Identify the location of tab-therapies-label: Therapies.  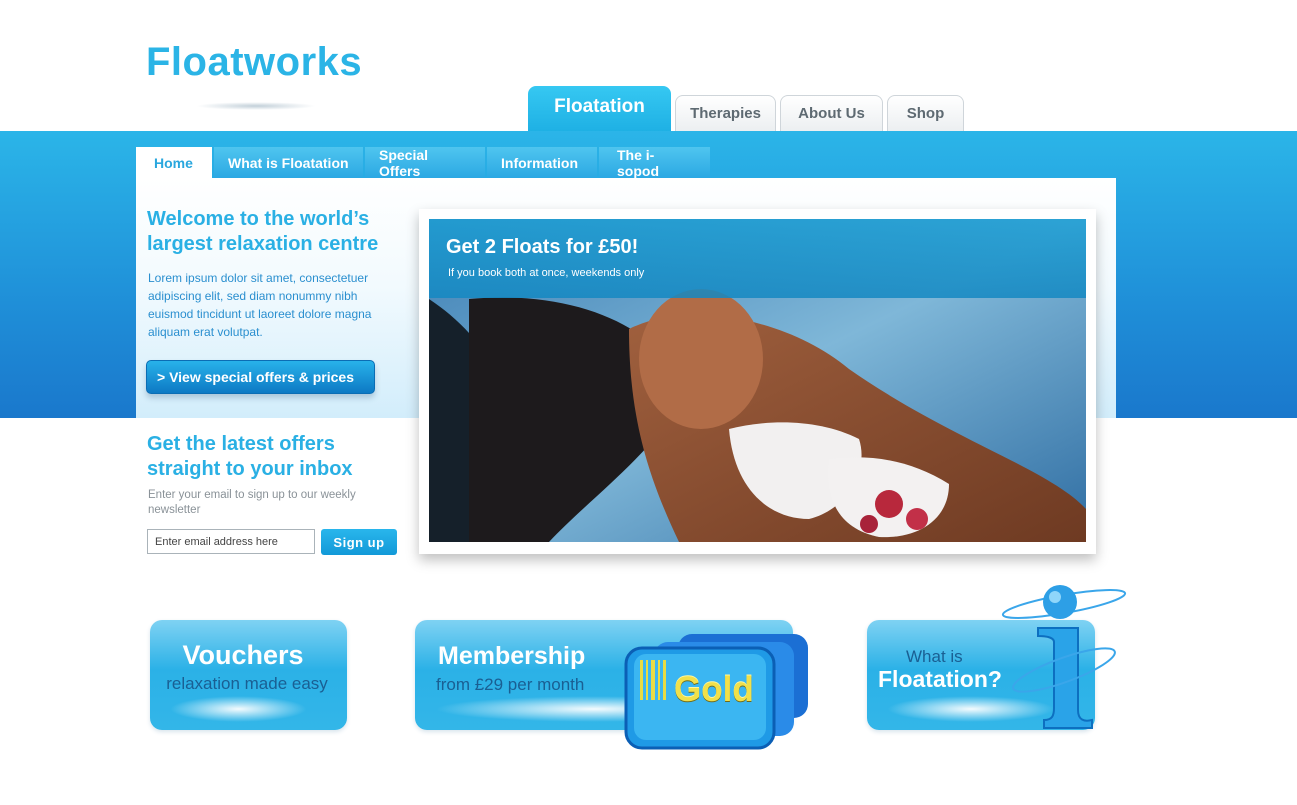
(725, 113).